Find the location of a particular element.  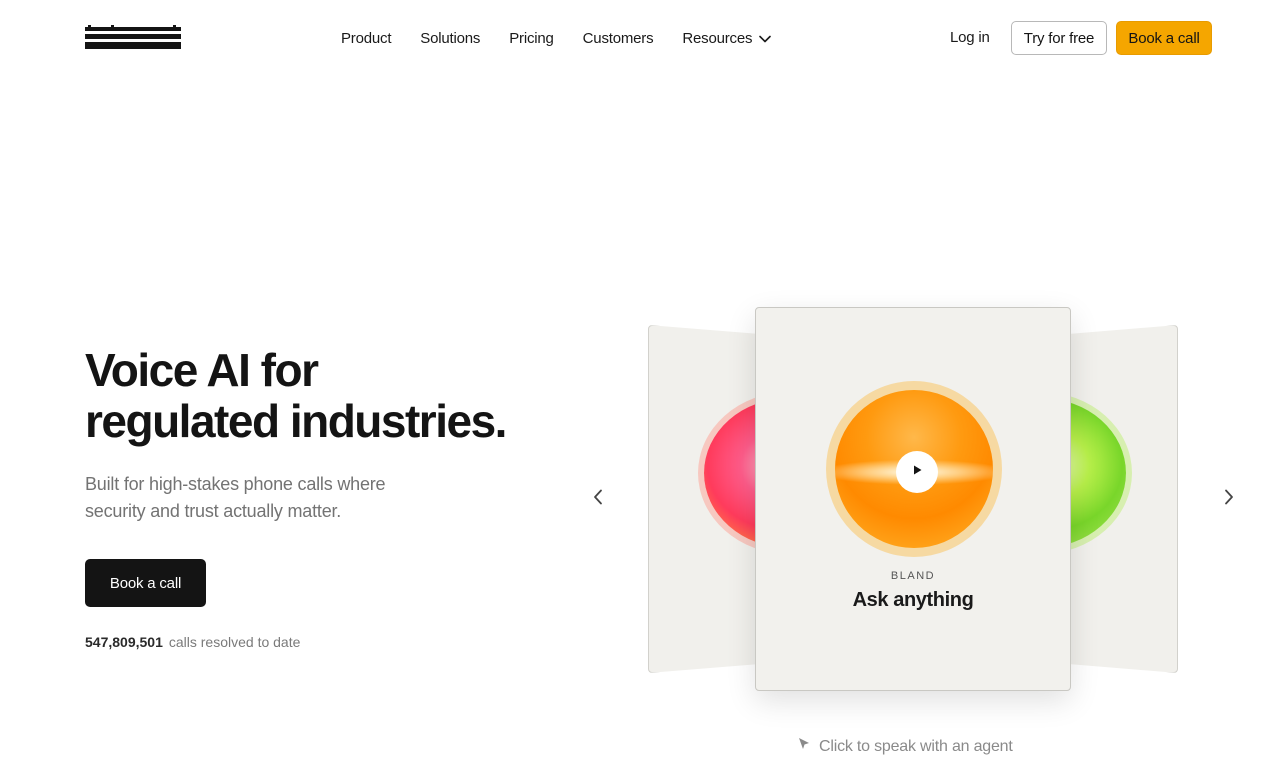

chevron-down-icon is located at coordinates (765, 38).